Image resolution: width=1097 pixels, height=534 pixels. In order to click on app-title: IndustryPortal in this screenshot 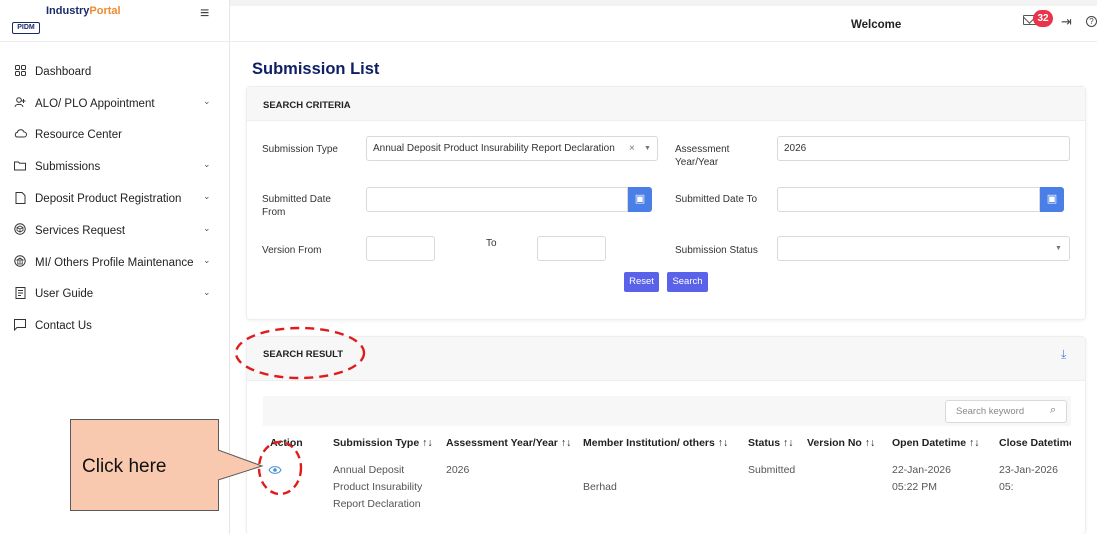, I will do `click(83, 11)`.